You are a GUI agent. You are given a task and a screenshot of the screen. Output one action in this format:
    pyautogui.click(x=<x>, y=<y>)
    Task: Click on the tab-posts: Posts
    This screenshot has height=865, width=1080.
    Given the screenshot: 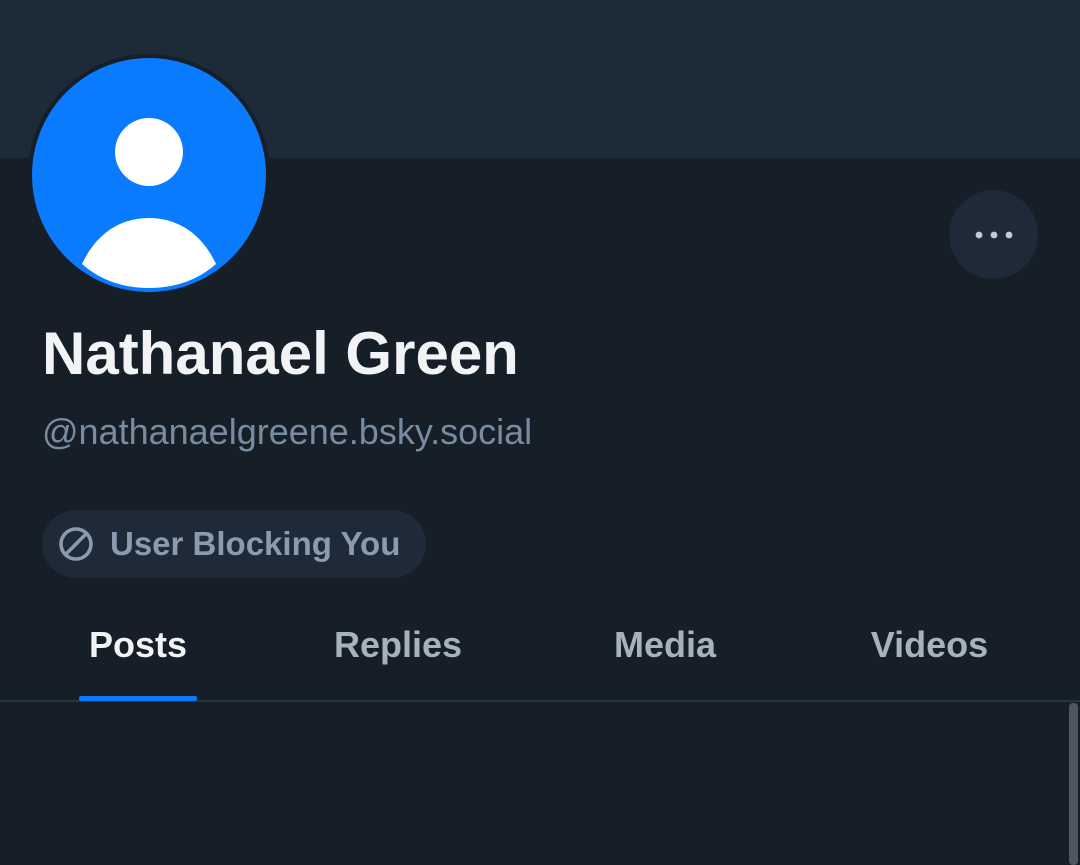 What is the action you would take?
    pyautogui.click(x=138, y=645)
    